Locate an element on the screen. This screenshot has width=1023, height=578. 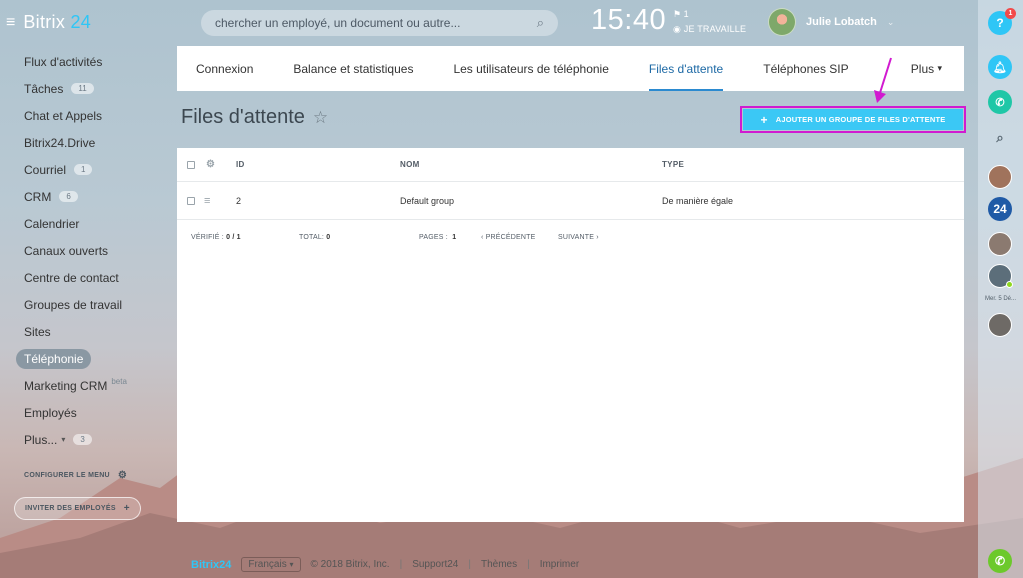
user-name: Julie Lobatch is located at coordinates (841, 22).